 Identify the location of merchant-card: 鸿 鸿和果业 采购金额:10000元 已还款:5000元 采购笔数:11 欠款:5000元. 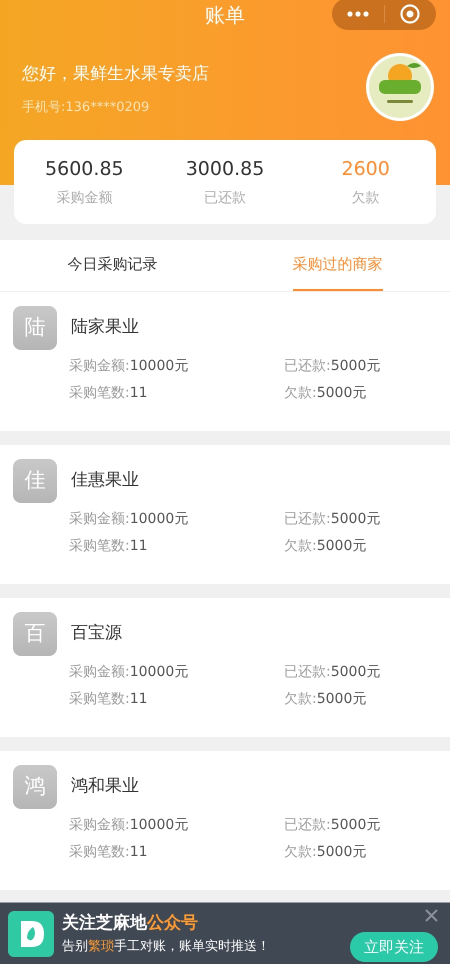
(225, 820).